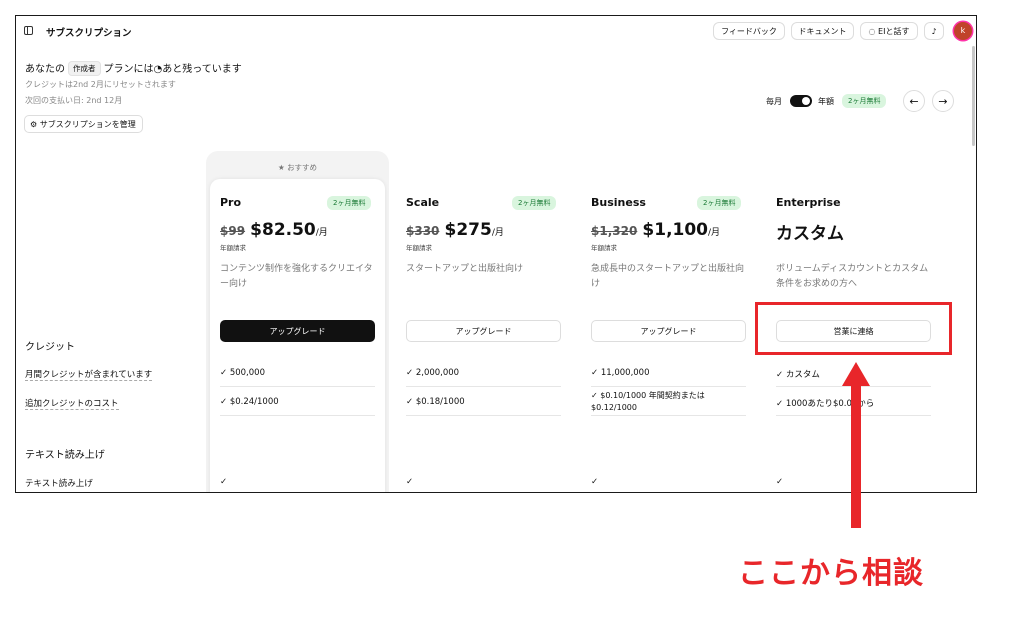 This screenshot has height=624, width=1024. What do you see at coordinates (435, 402) in the screenshot?
I see `extra-cost-cell: ✓ $0.18/1000` at bounding box center [435, 402].